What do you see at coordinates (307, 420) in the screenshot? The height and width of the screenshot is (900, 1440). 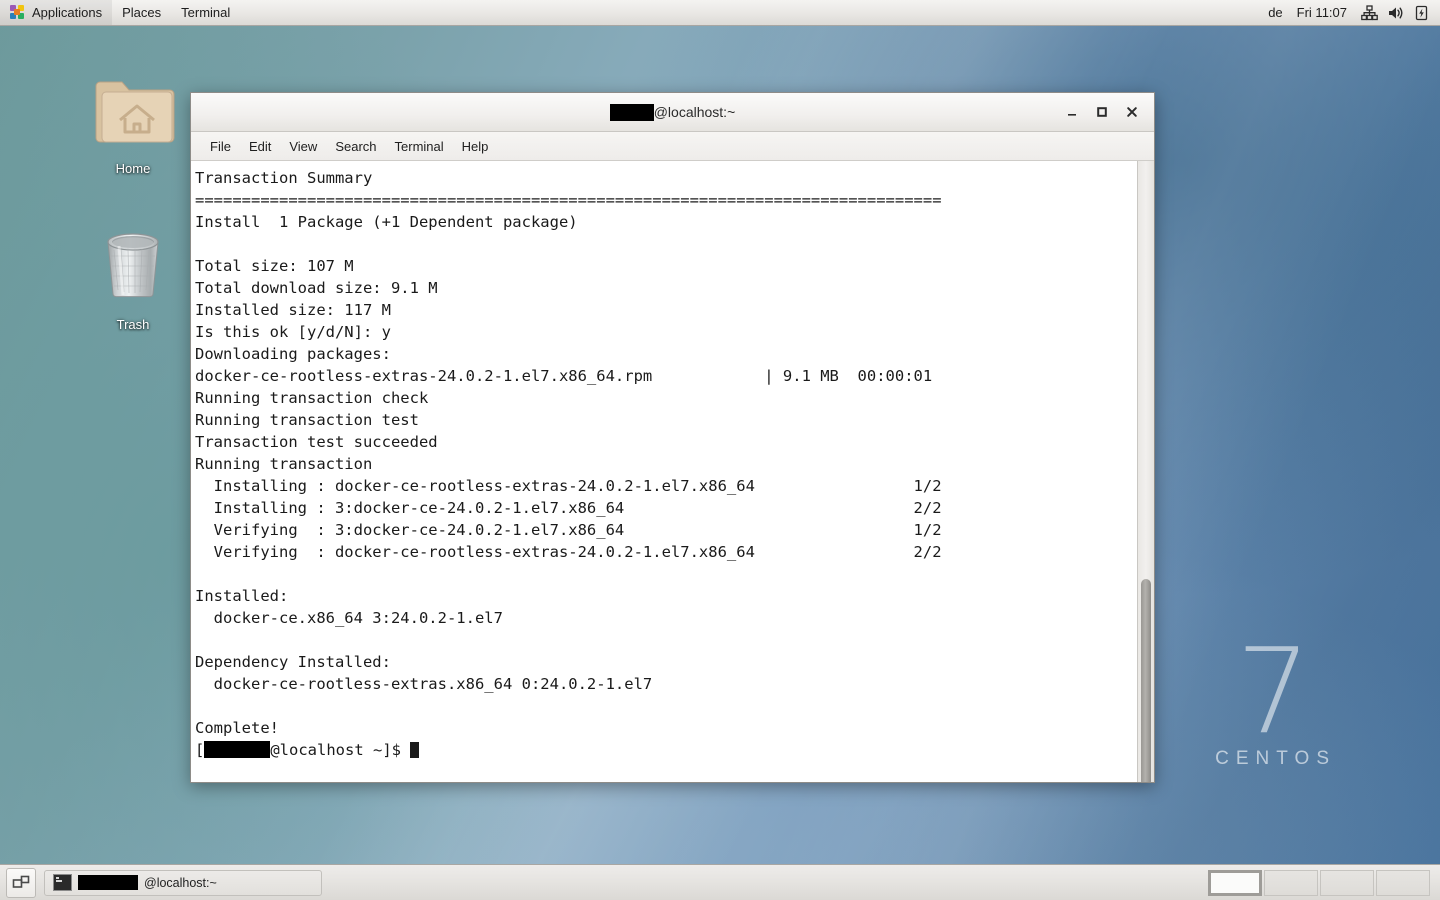 I see `terminal-line: Running transaction test` at bounding box center [307, 420].